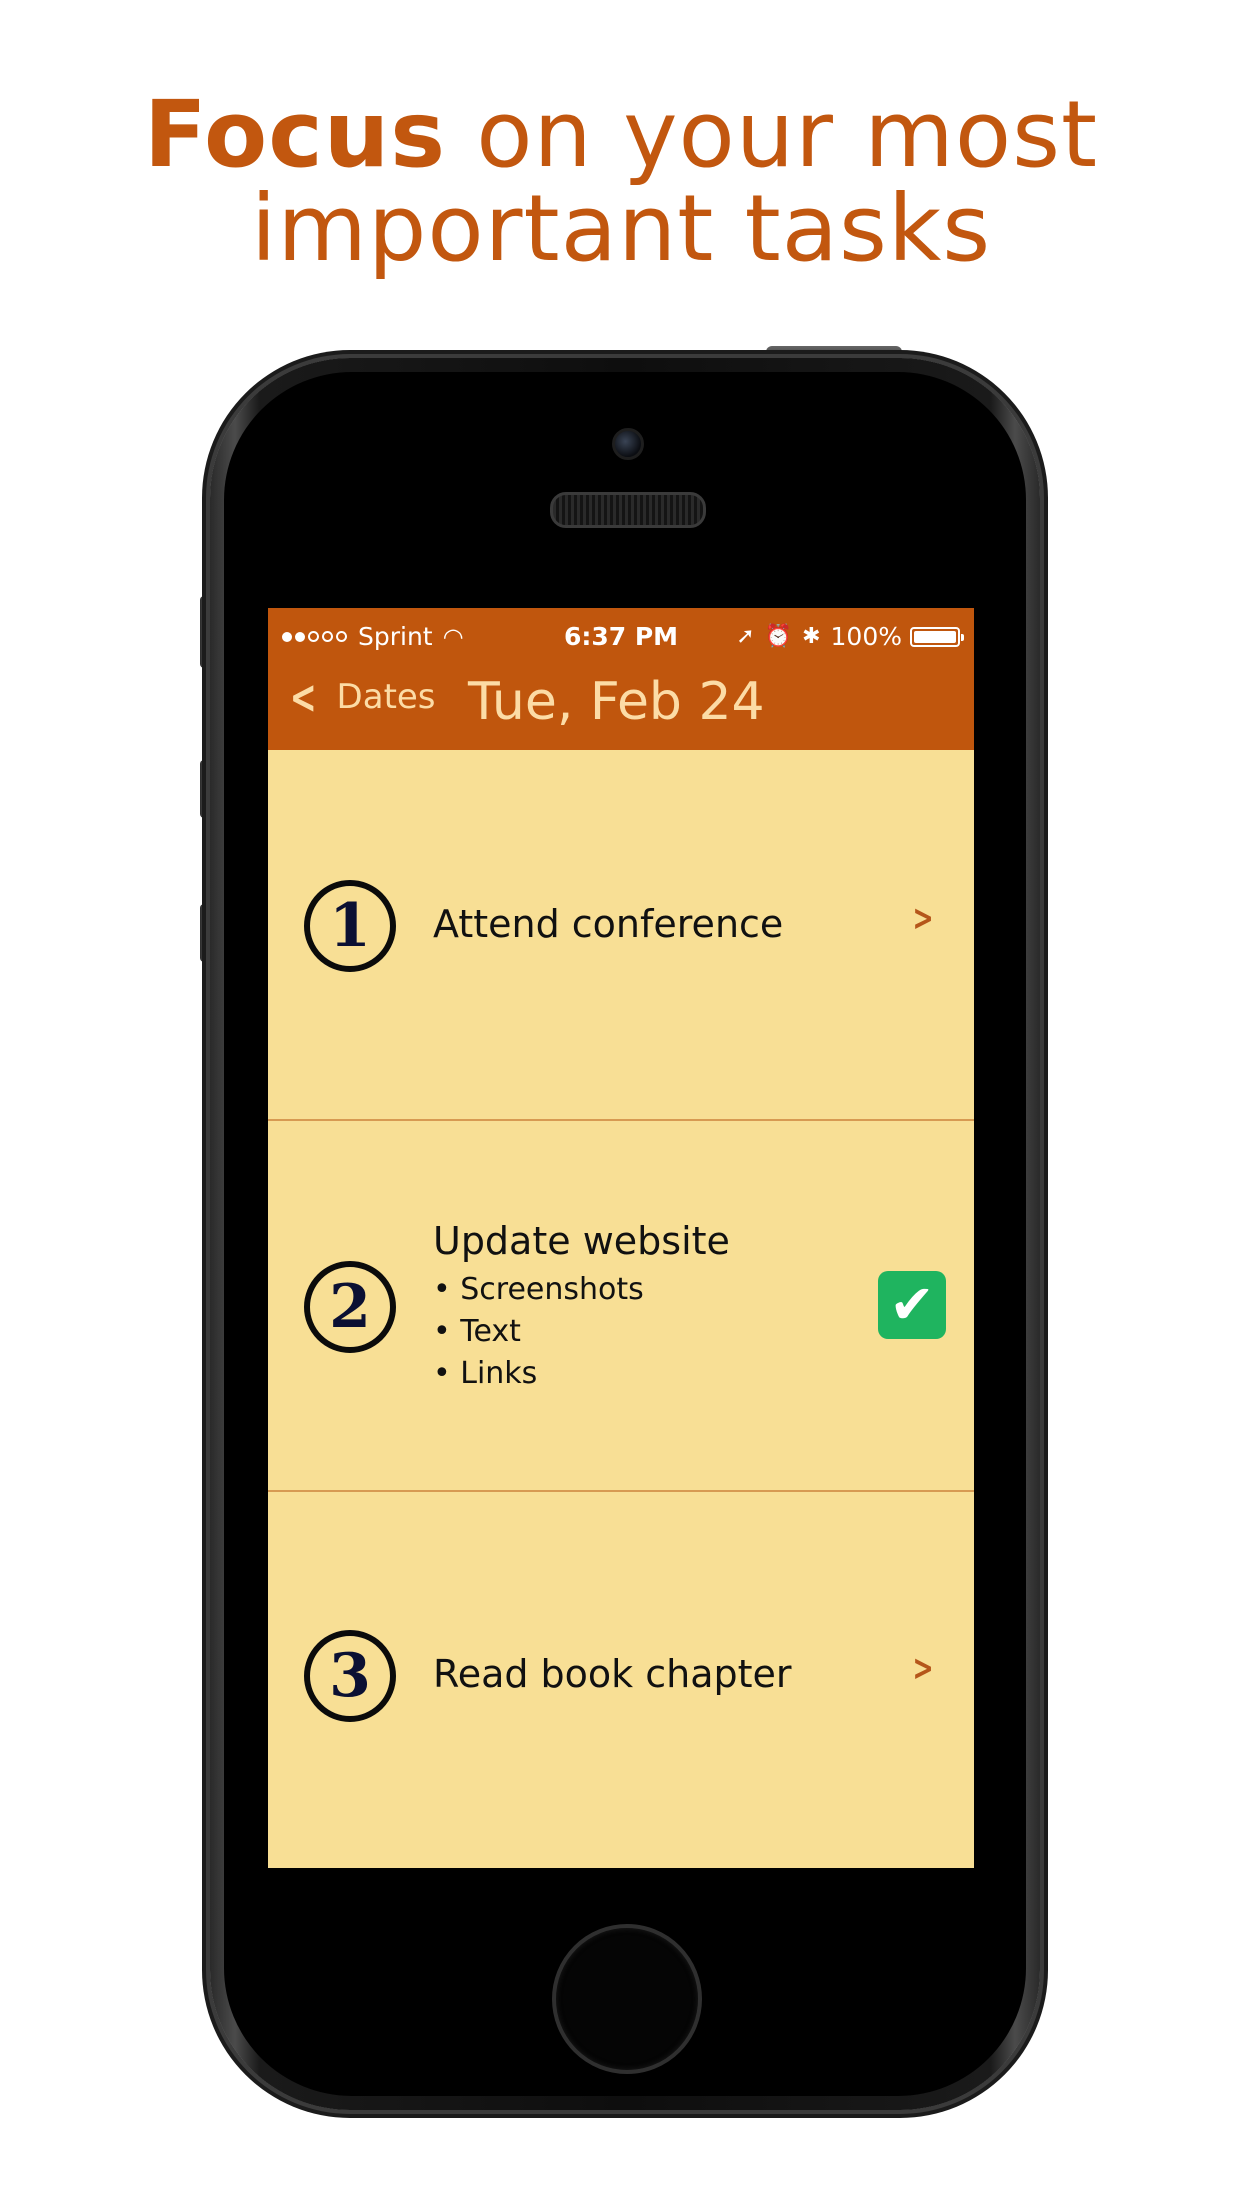 The image size is (1242, 2208). What do you see at coordinates (386, 697) in the screenshot?
I see `back-label: Dates` at bounding box center [386, 697].